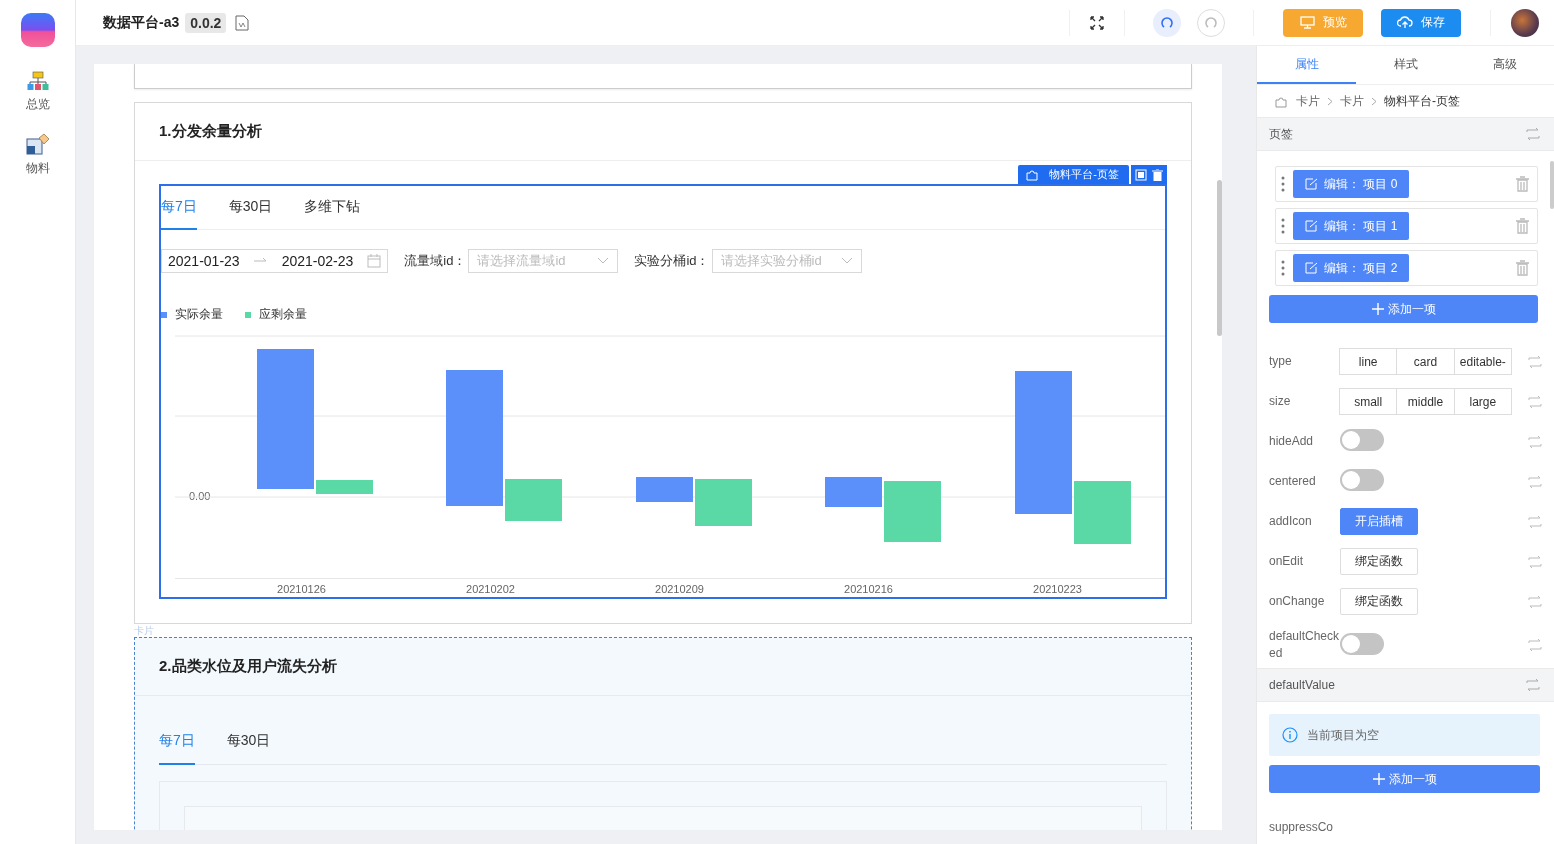  What do you see at coordinates (1293, 481) in the screenshot?
I see `property-label: centered` at bounding box center [1293, 481].